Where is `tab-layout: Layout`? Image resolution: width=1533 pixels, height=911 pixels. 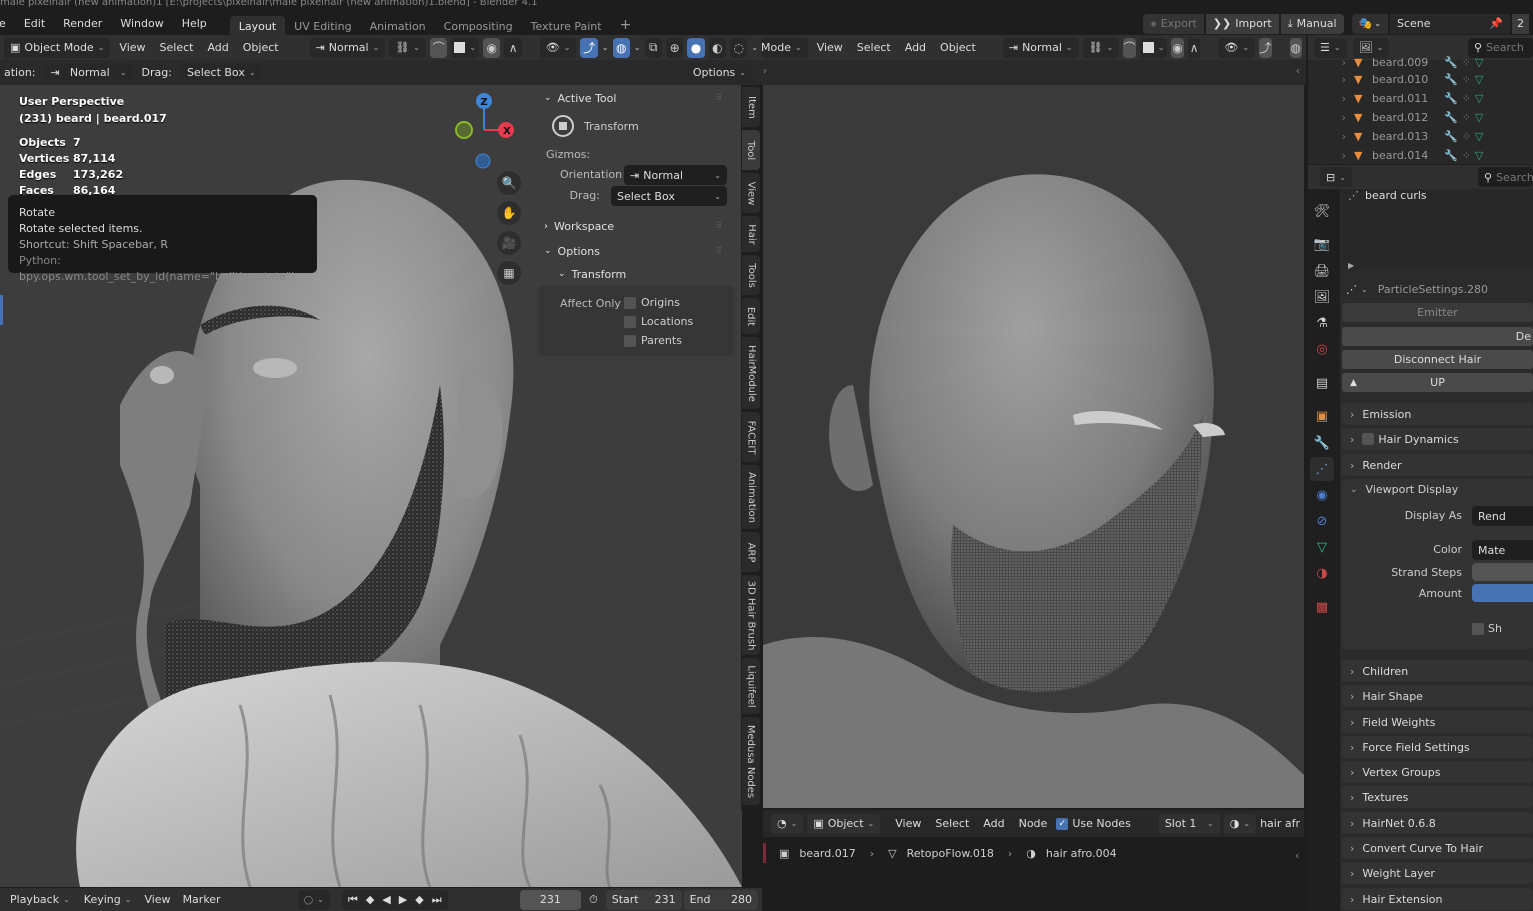 tab-layout: Layout is located at coordinates (257, 26).